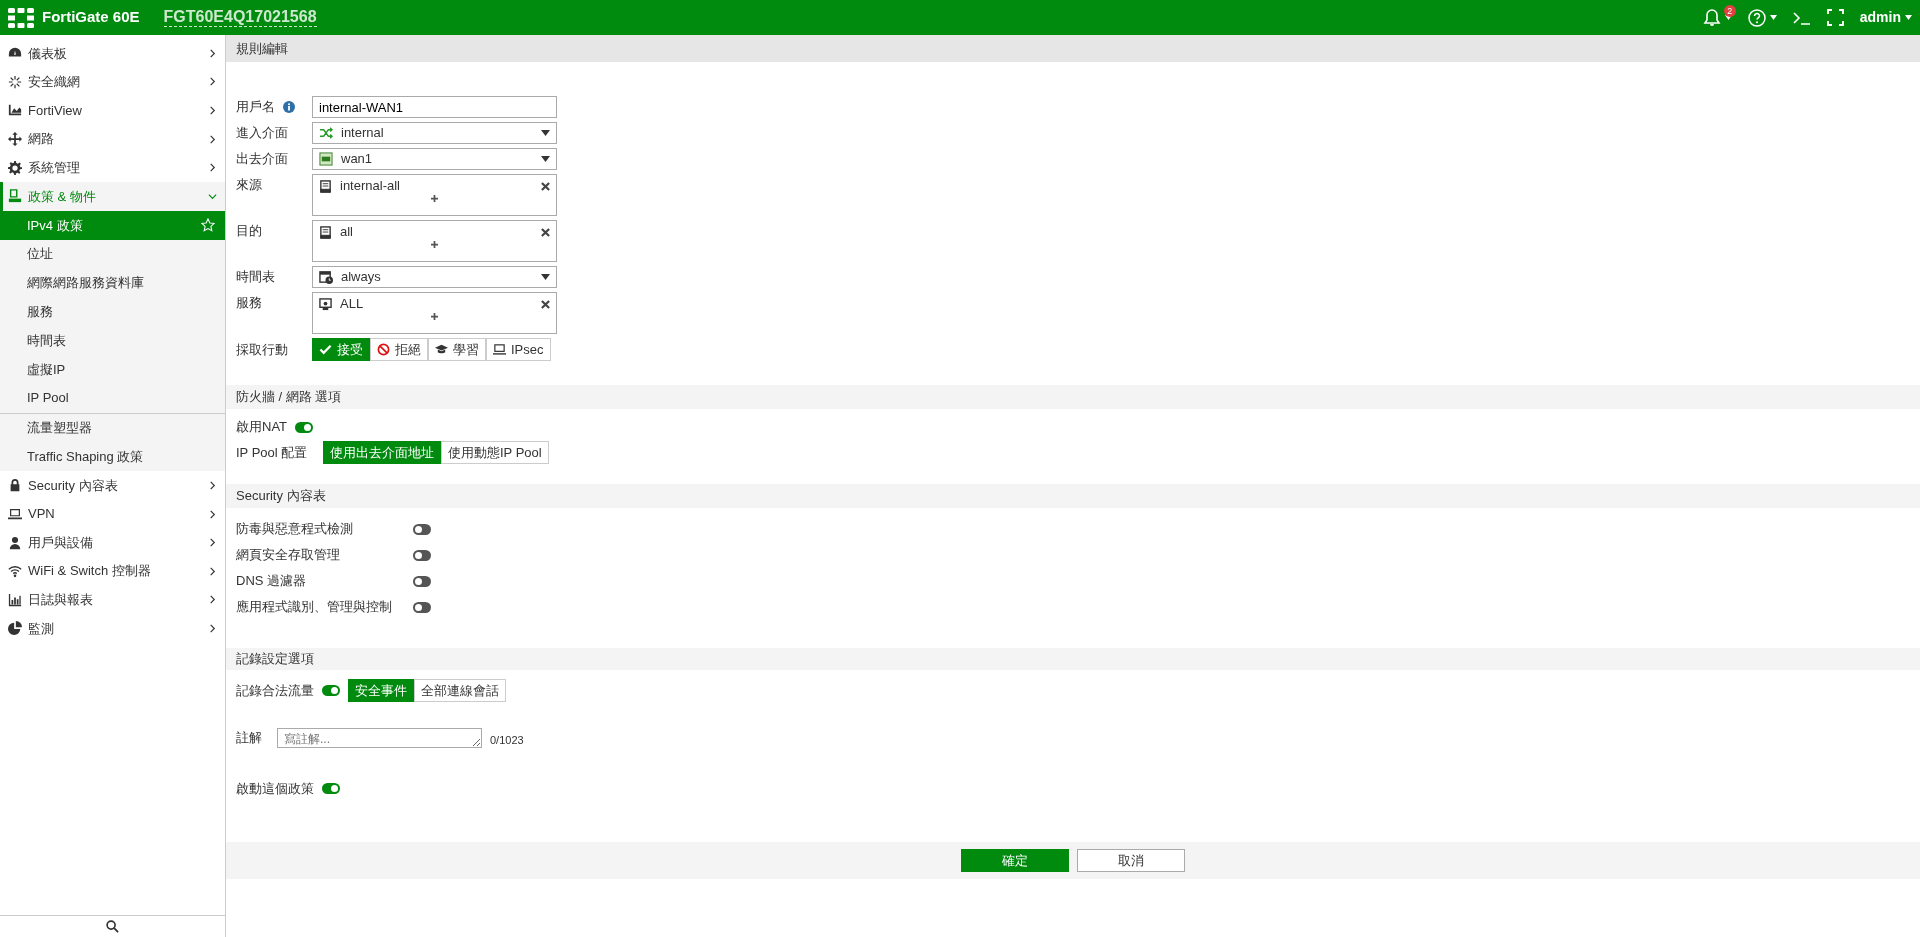  I want to click on field-label: 用戶名, so click(255, 107).